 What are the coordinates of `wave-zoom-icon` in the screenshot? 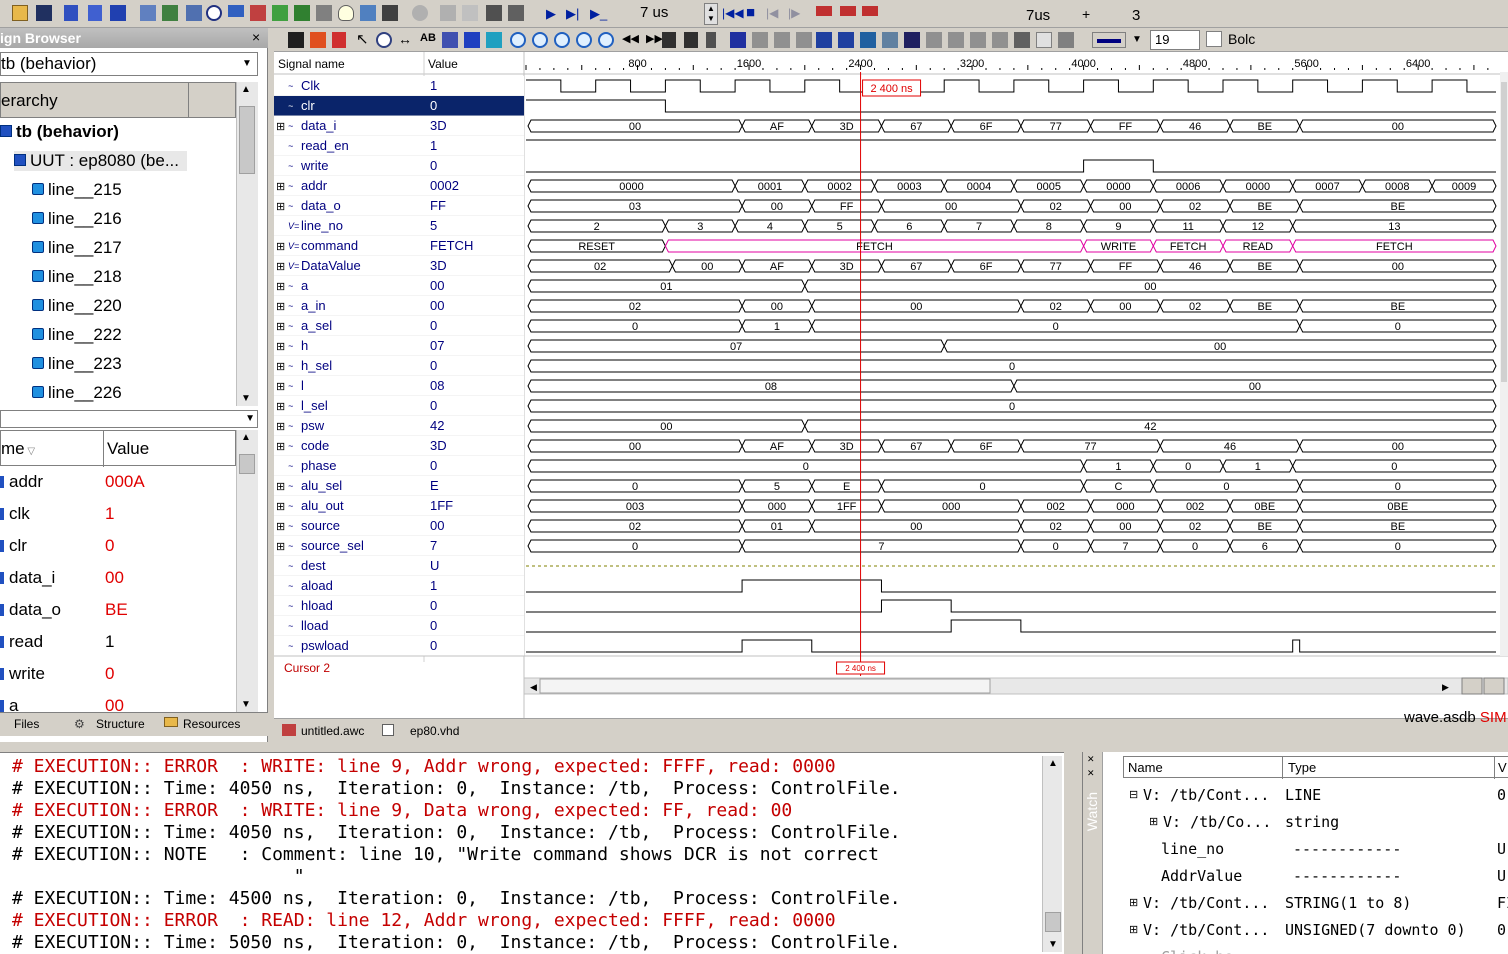 It's located at (384, 40).